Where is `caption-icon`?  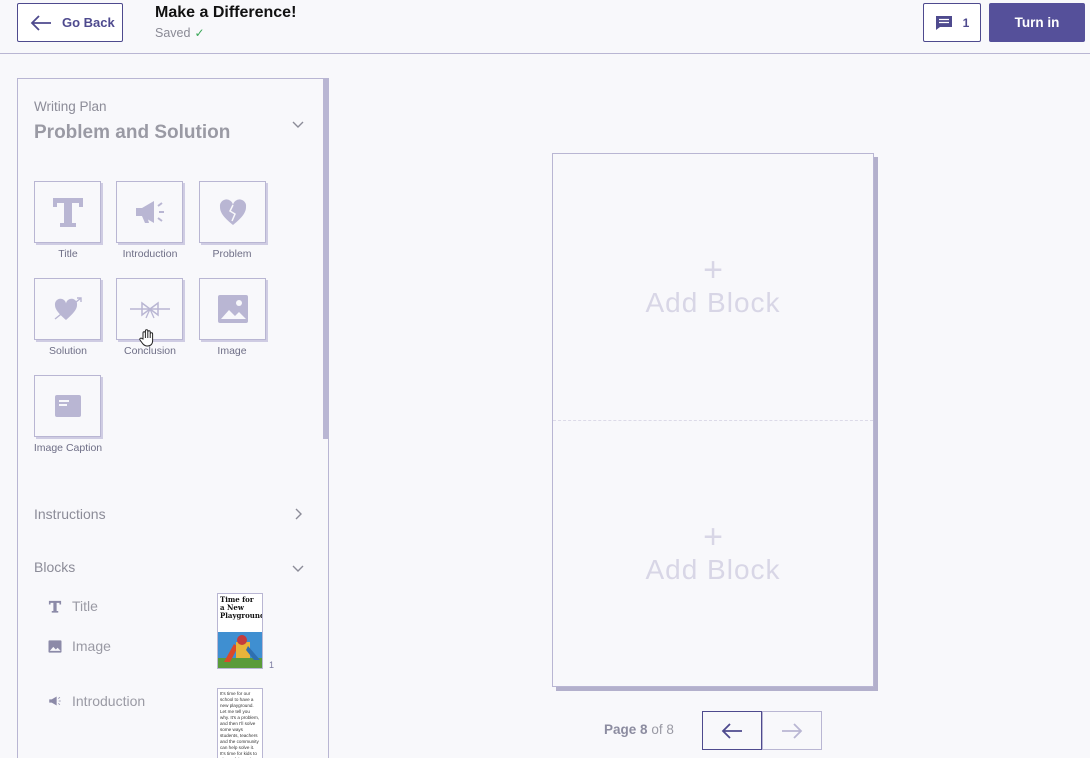
caption-icon is located at coordinates (67, 406).